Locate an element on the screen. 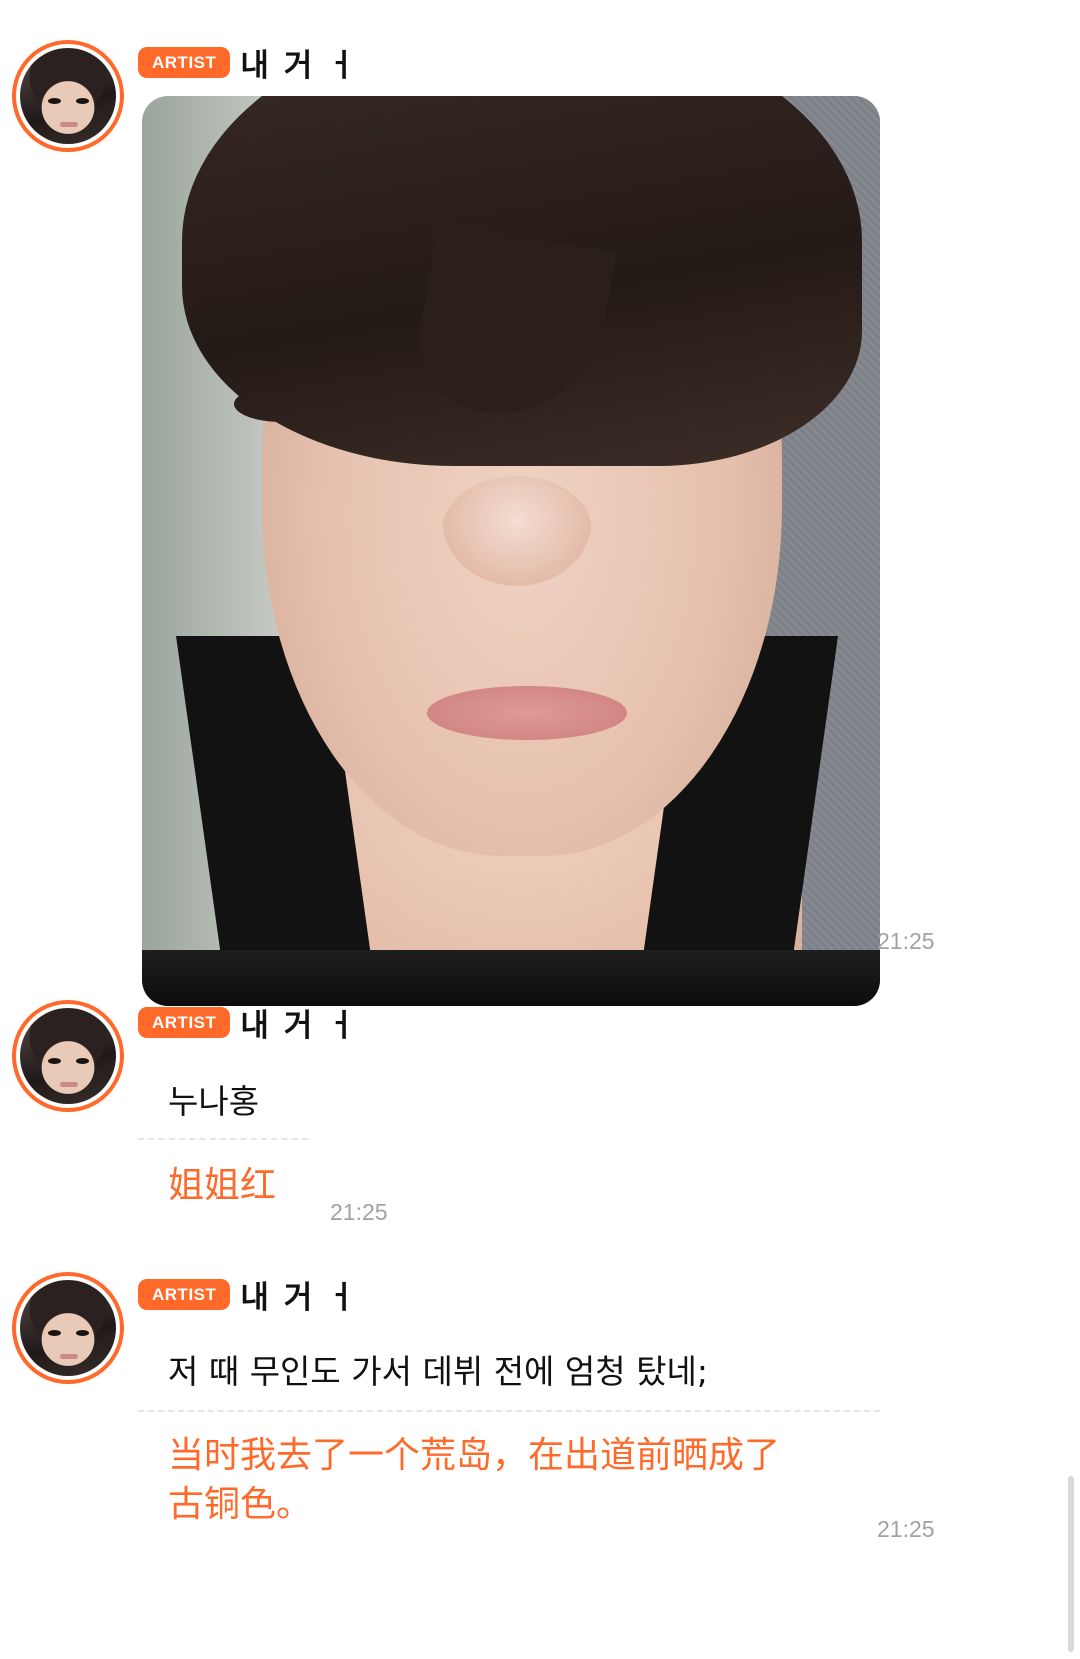  translation-line: 当时我去了一个荒岛，在出道前晒成了 is located at coordinates (474, 1455).